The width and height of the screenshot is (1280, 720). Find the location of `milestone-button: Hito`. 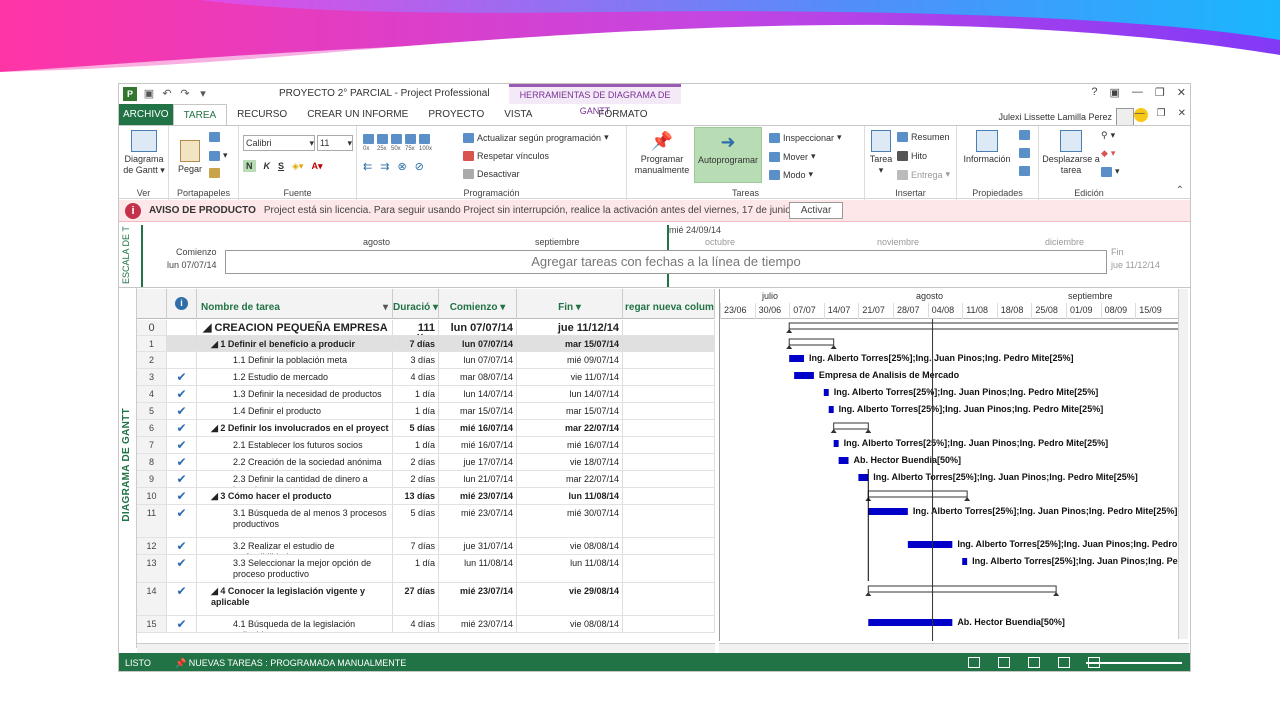

milestone-button: Hito is located at coordinates (912, 156).